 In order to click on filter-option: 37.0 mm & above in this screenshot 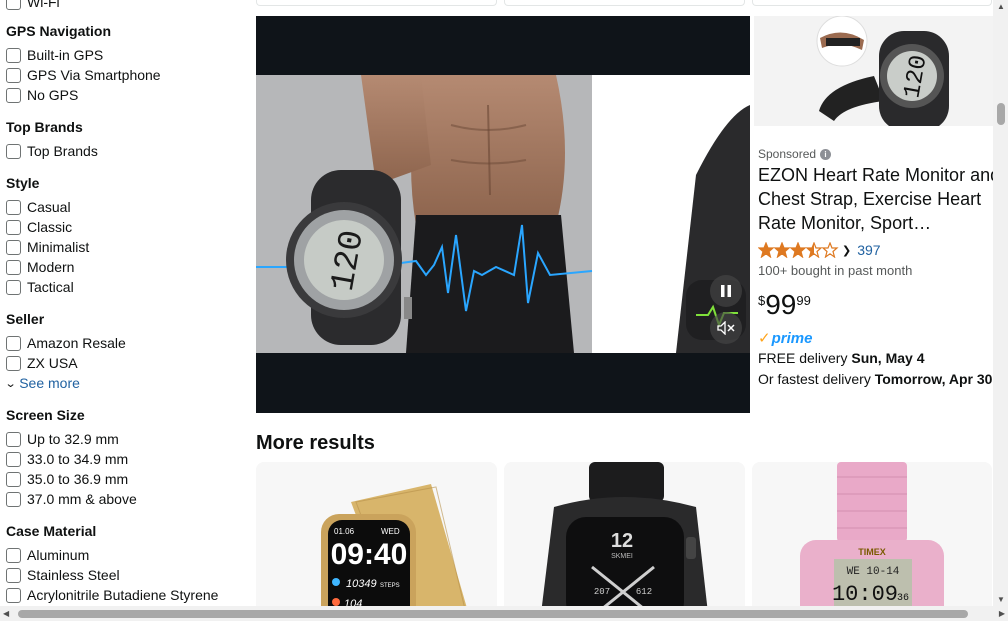, I will do `click(120, 499)`.